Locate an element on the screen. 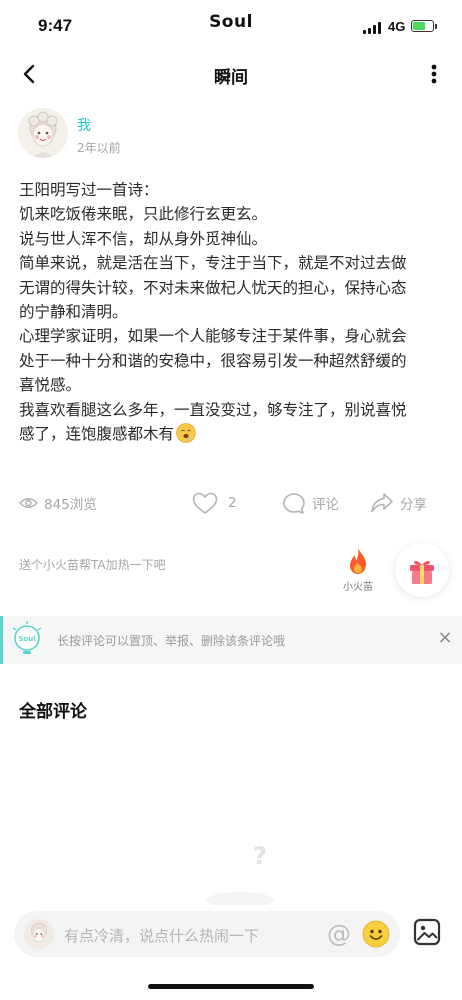 The height and width of the screenshot is (1000, 462). views-count: 845浏览 is located at coordinates (70, 505).